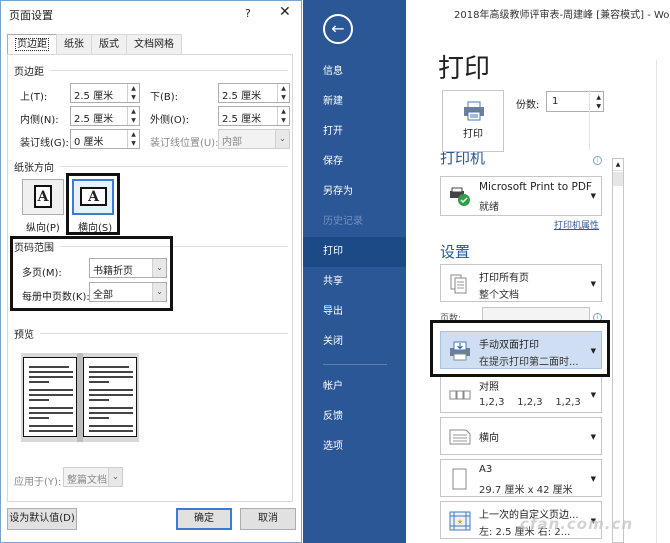  What do you see at coordinates (248, 13) in the screenshot?
I see `help-button: ?` at bounding box center [248, 13].